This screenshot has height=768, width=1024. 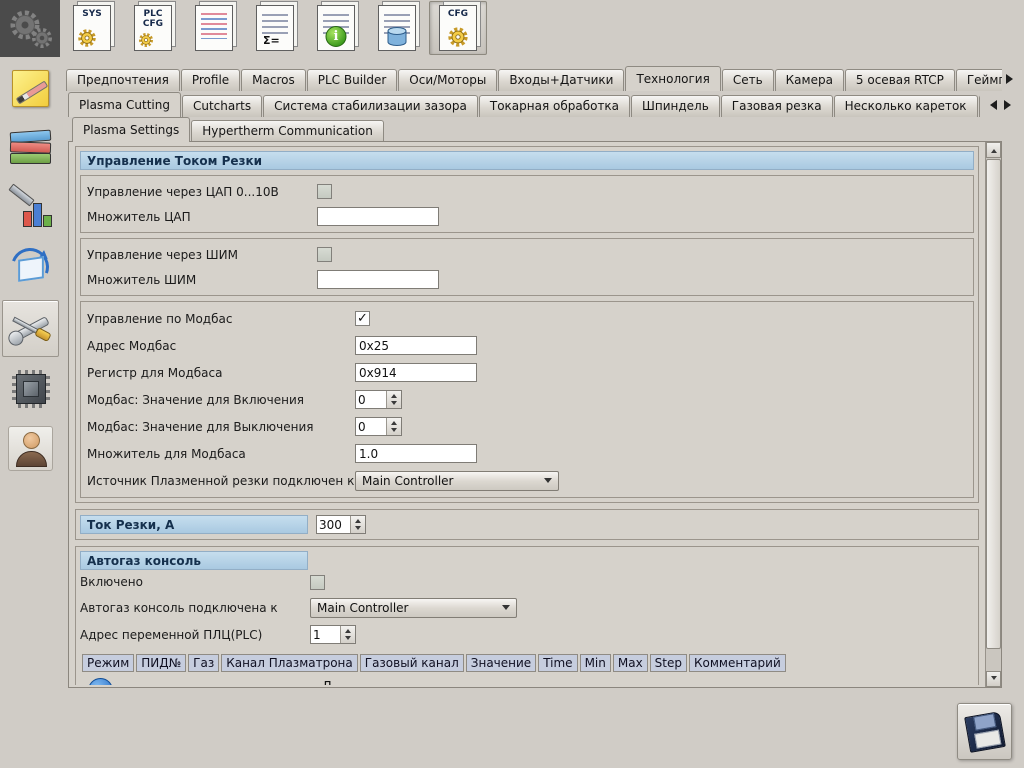 I want to click on col-max: Max, so click(x=630, y=663).